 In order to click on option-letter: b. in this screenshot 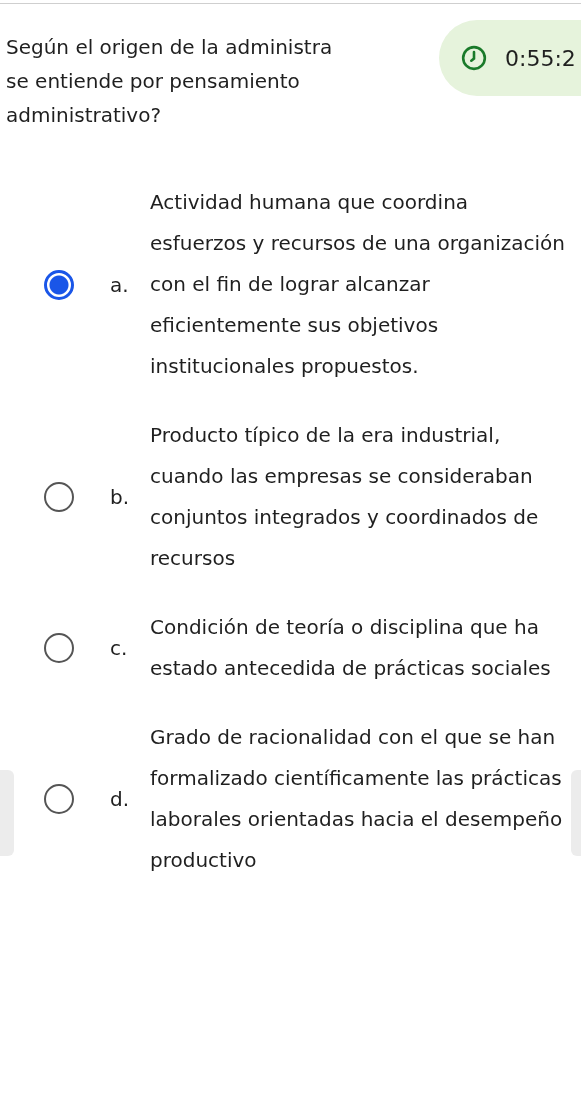, I will do `click(120, 497)`.